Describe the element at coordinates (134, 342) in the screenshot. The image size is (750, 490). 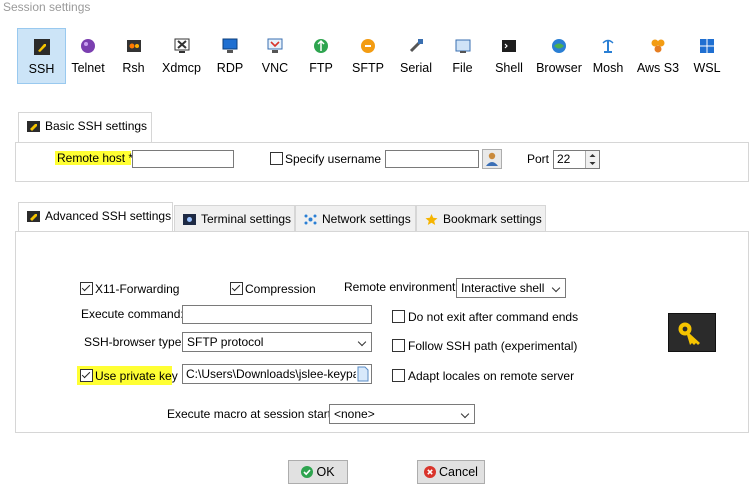
I see `ssh-browser-type-label: SSH-browser type:` at that location.